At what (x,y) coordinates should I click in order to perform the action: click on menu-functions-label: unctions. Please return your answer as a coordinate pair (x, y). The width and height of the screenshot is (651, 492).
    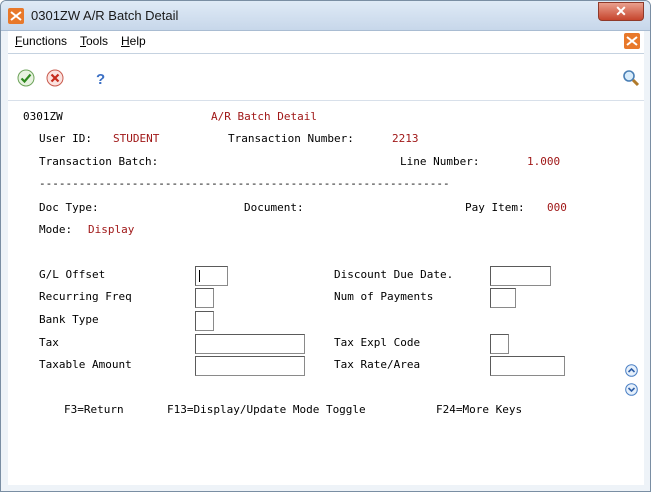
    Looking at the image, I should click on (45, 41).